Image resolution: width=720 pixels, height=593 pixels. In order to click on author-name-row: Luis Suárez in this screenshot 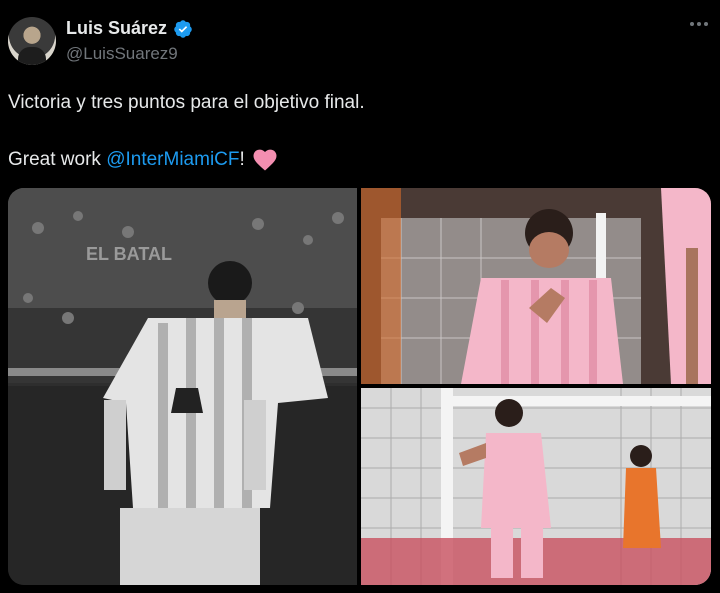, I will do `click(129, 28)`.